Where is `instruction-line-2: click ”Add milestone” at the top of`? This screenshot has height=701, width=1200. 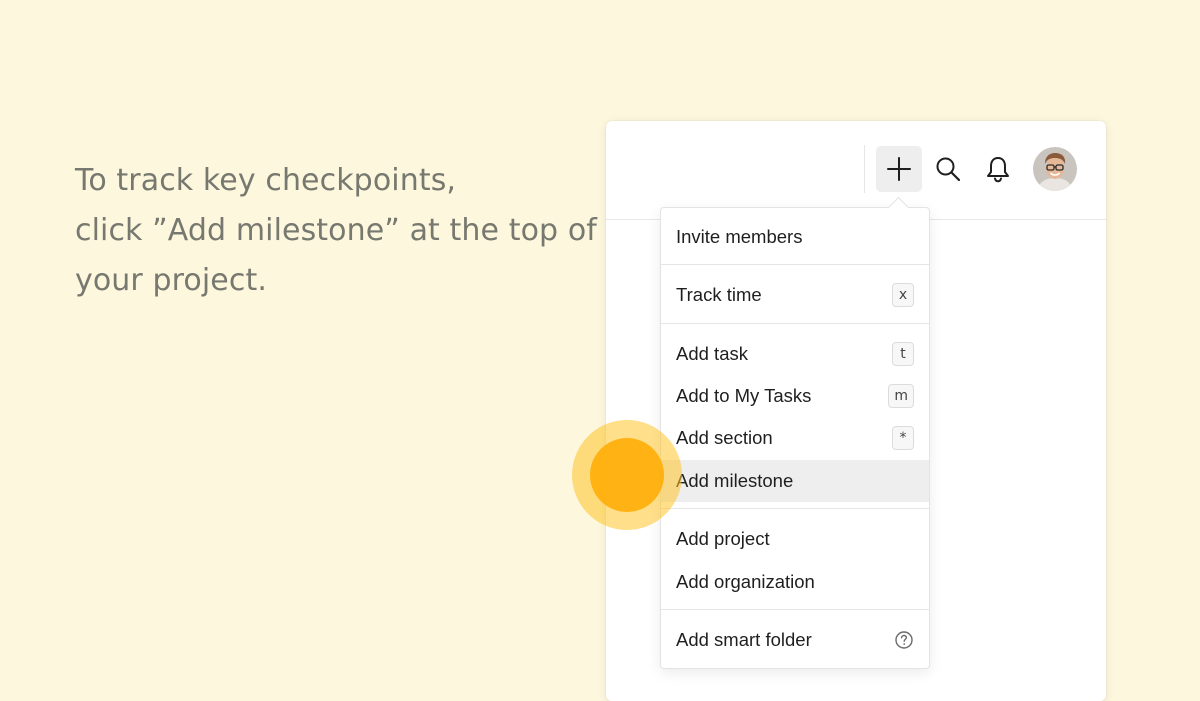 instruction-line-2: click ”Add milestone” at the top of is located at coordinates (336, 230).